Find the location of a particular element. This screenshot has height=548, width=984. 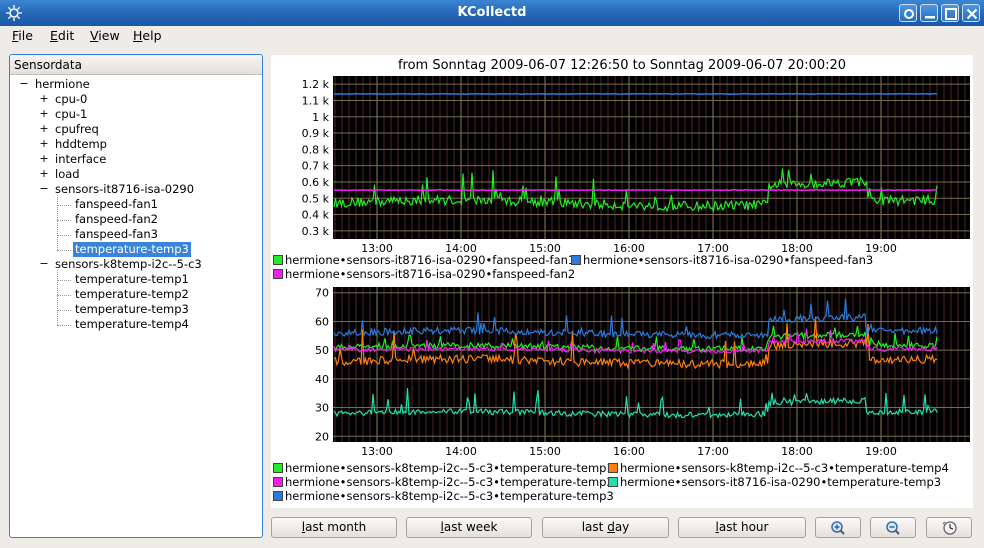

tree-item-label: hermione is located at coordinates (62, 84).